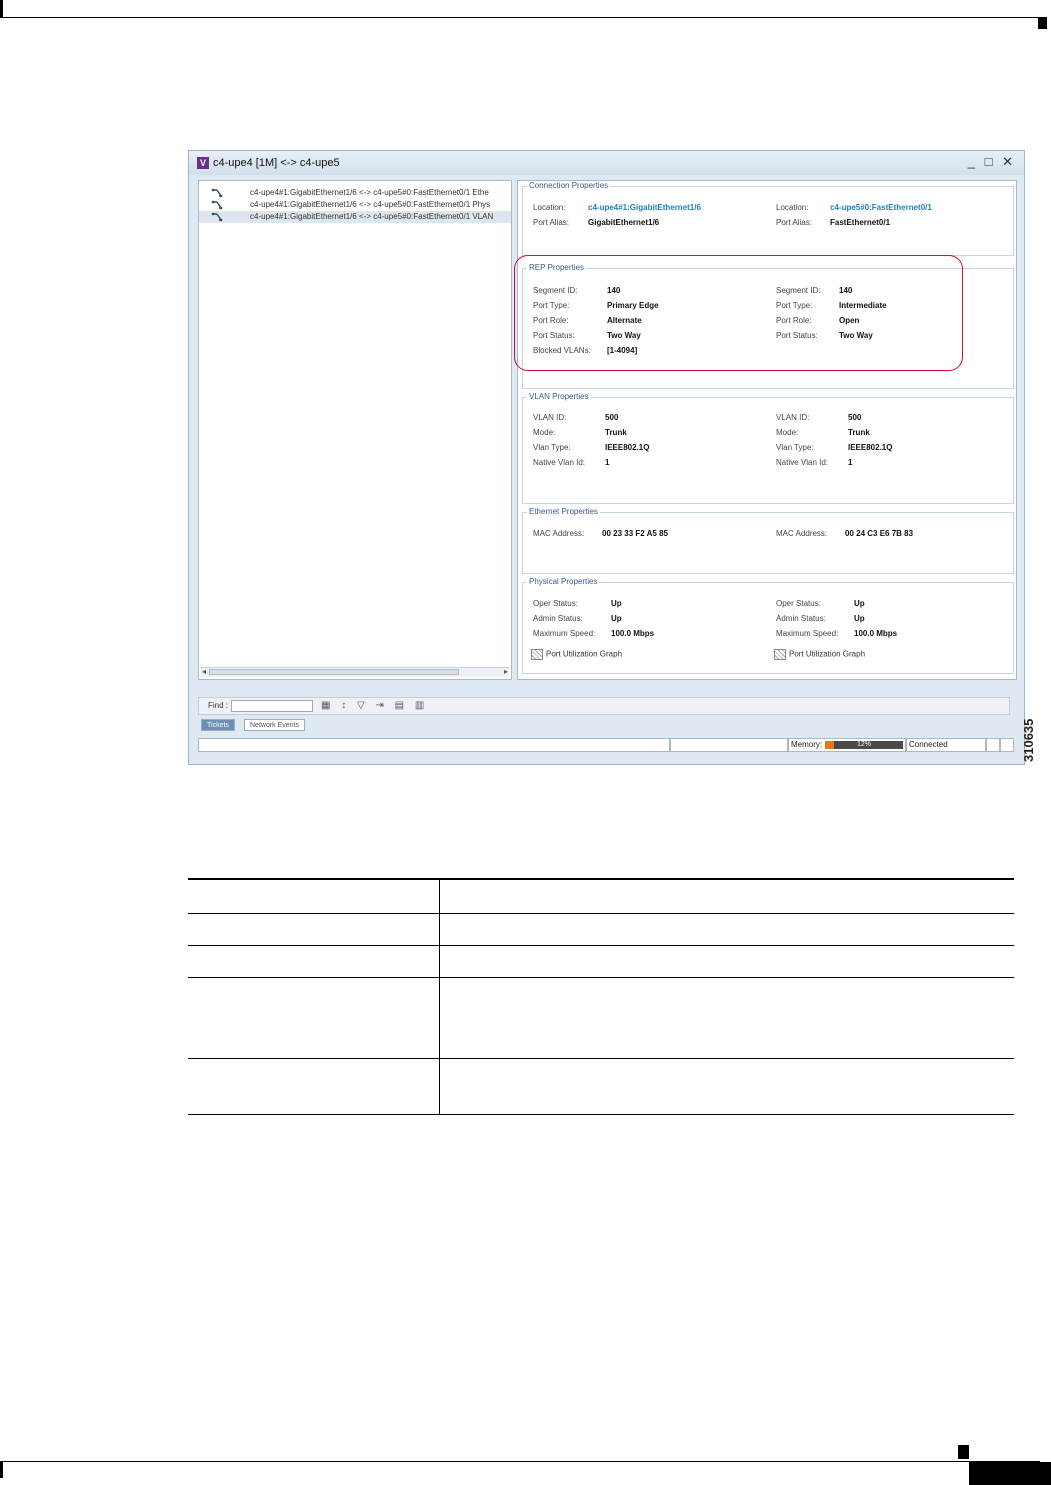 The image size is (1051, 1485). Describe the element at coordinates (276, 163) in the screenshot. I see `window-title: c4-upe4 [1M] <-> c4-upe5` at that location.